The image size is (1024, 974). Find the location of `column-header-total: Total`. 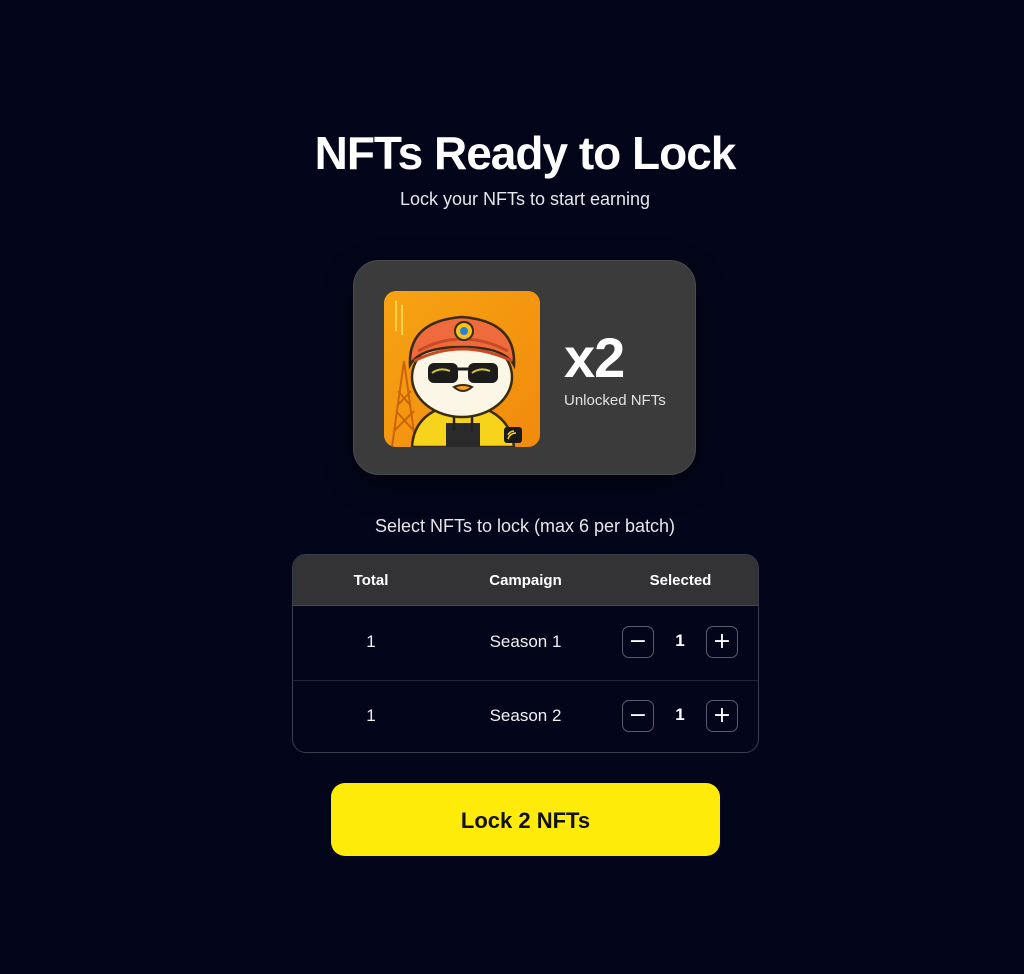

column-header-total: Total is located at coordinates (371, 580).